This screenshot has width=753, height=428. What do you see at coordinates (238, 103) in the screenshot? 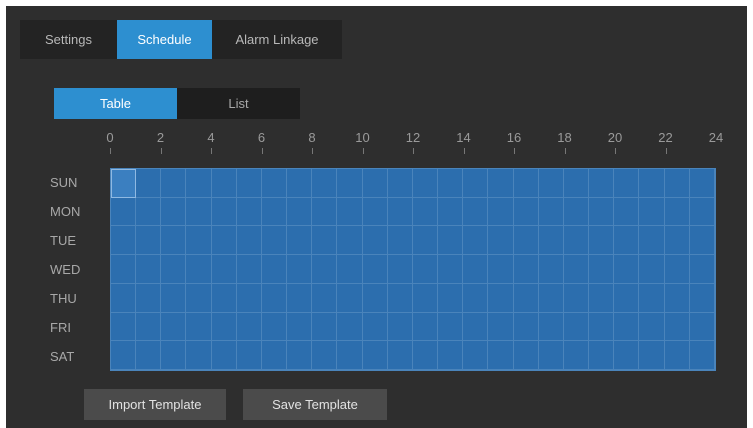
I see `view-tab-list: List` at bounding box center [238, 103].